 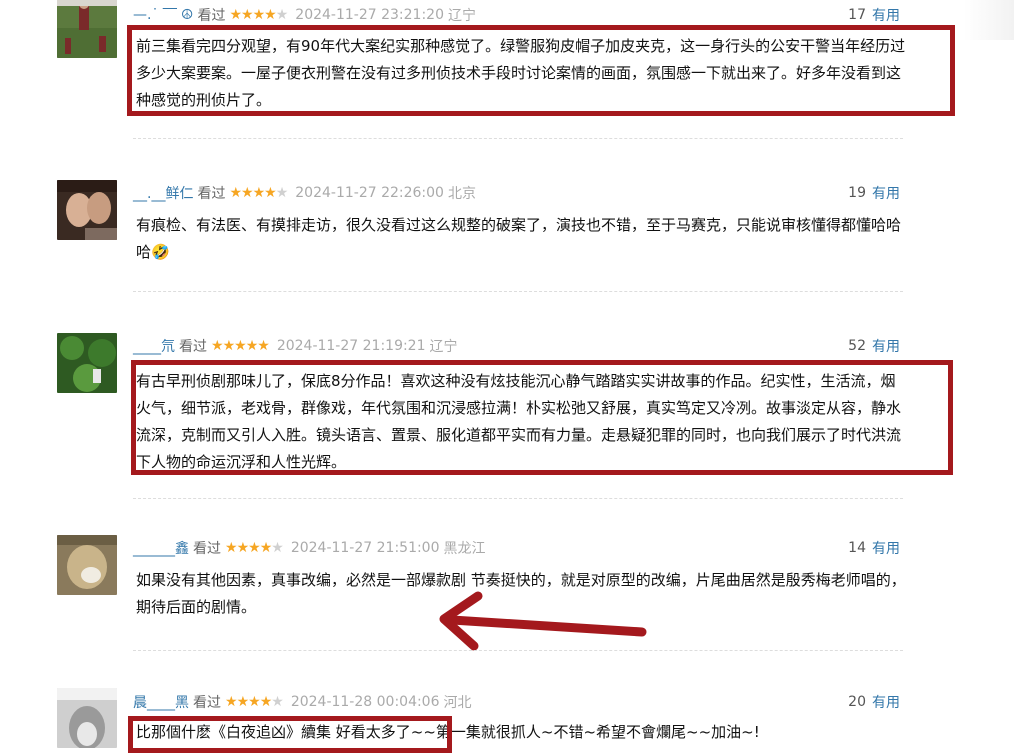 I want to click on vote-area: 19 有用, so click(x=874, y=193).